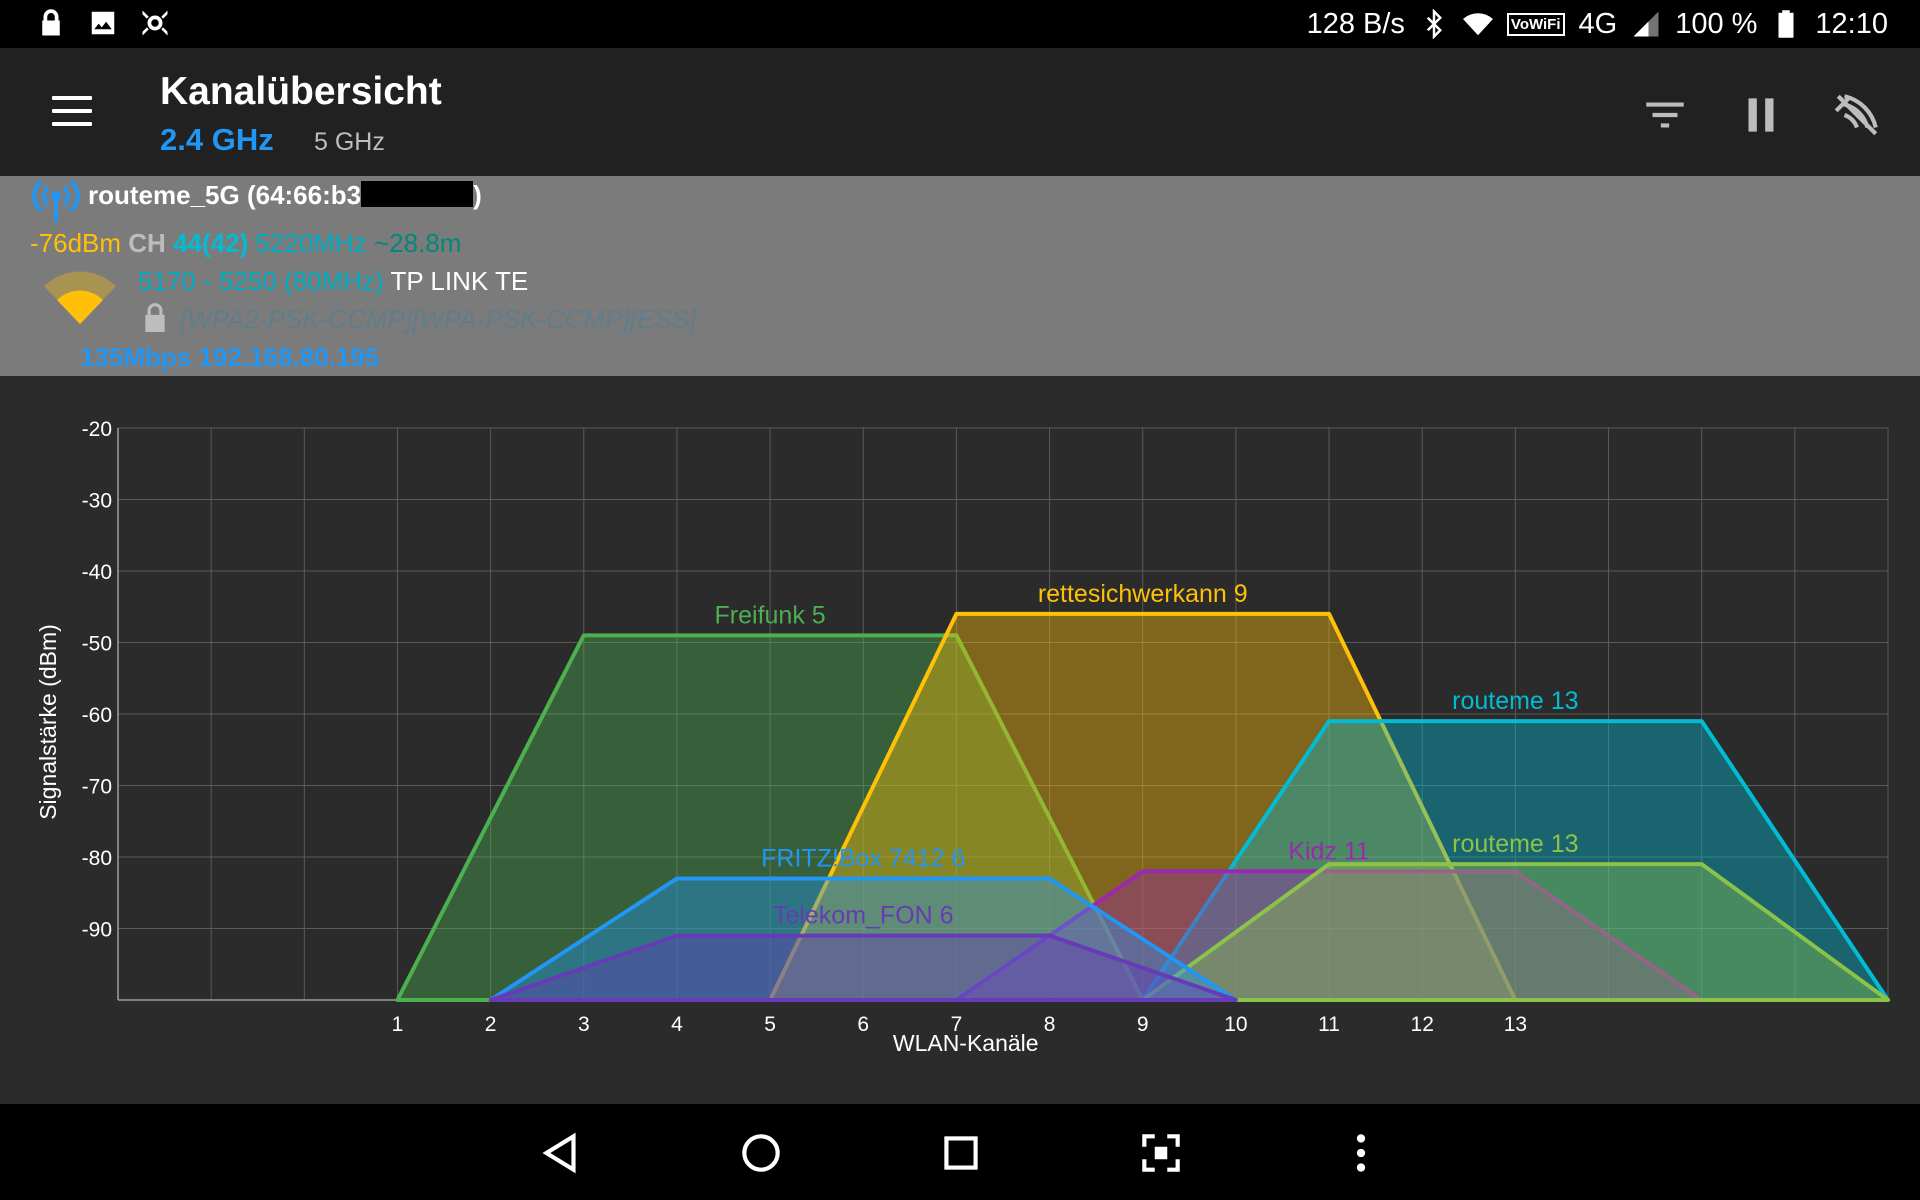 This screenshot has width=1920, height=1200. I want to click on y-tick-label: -70, so click(97, 787).